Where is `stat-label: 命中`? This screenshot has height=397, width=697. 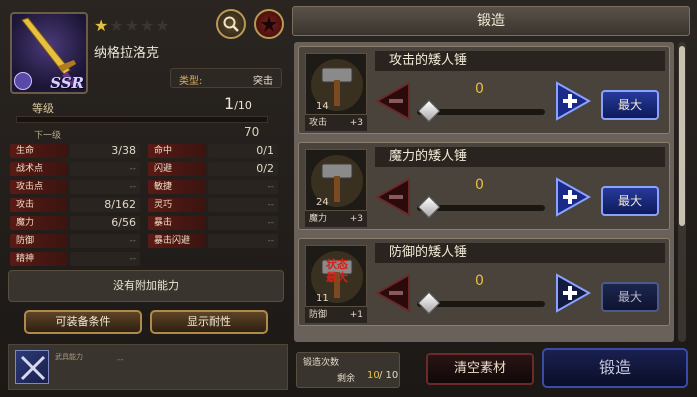 stat-label: 命中 is located at coordinates (177, 151).